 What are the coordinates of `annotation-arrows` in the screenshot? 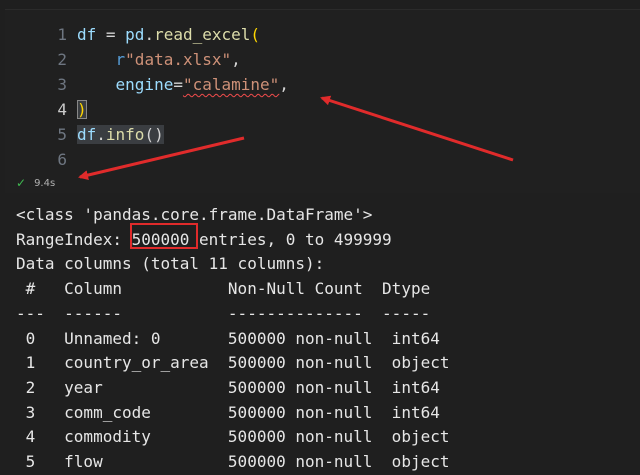 It's located at (296, 138).